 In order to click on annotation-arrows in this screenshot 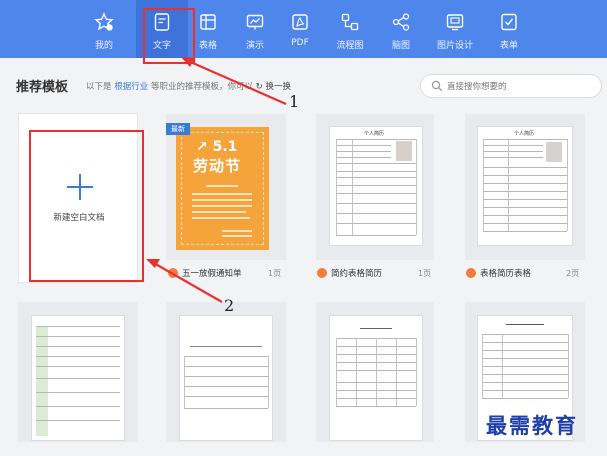, I will do `click(216, 180)`.